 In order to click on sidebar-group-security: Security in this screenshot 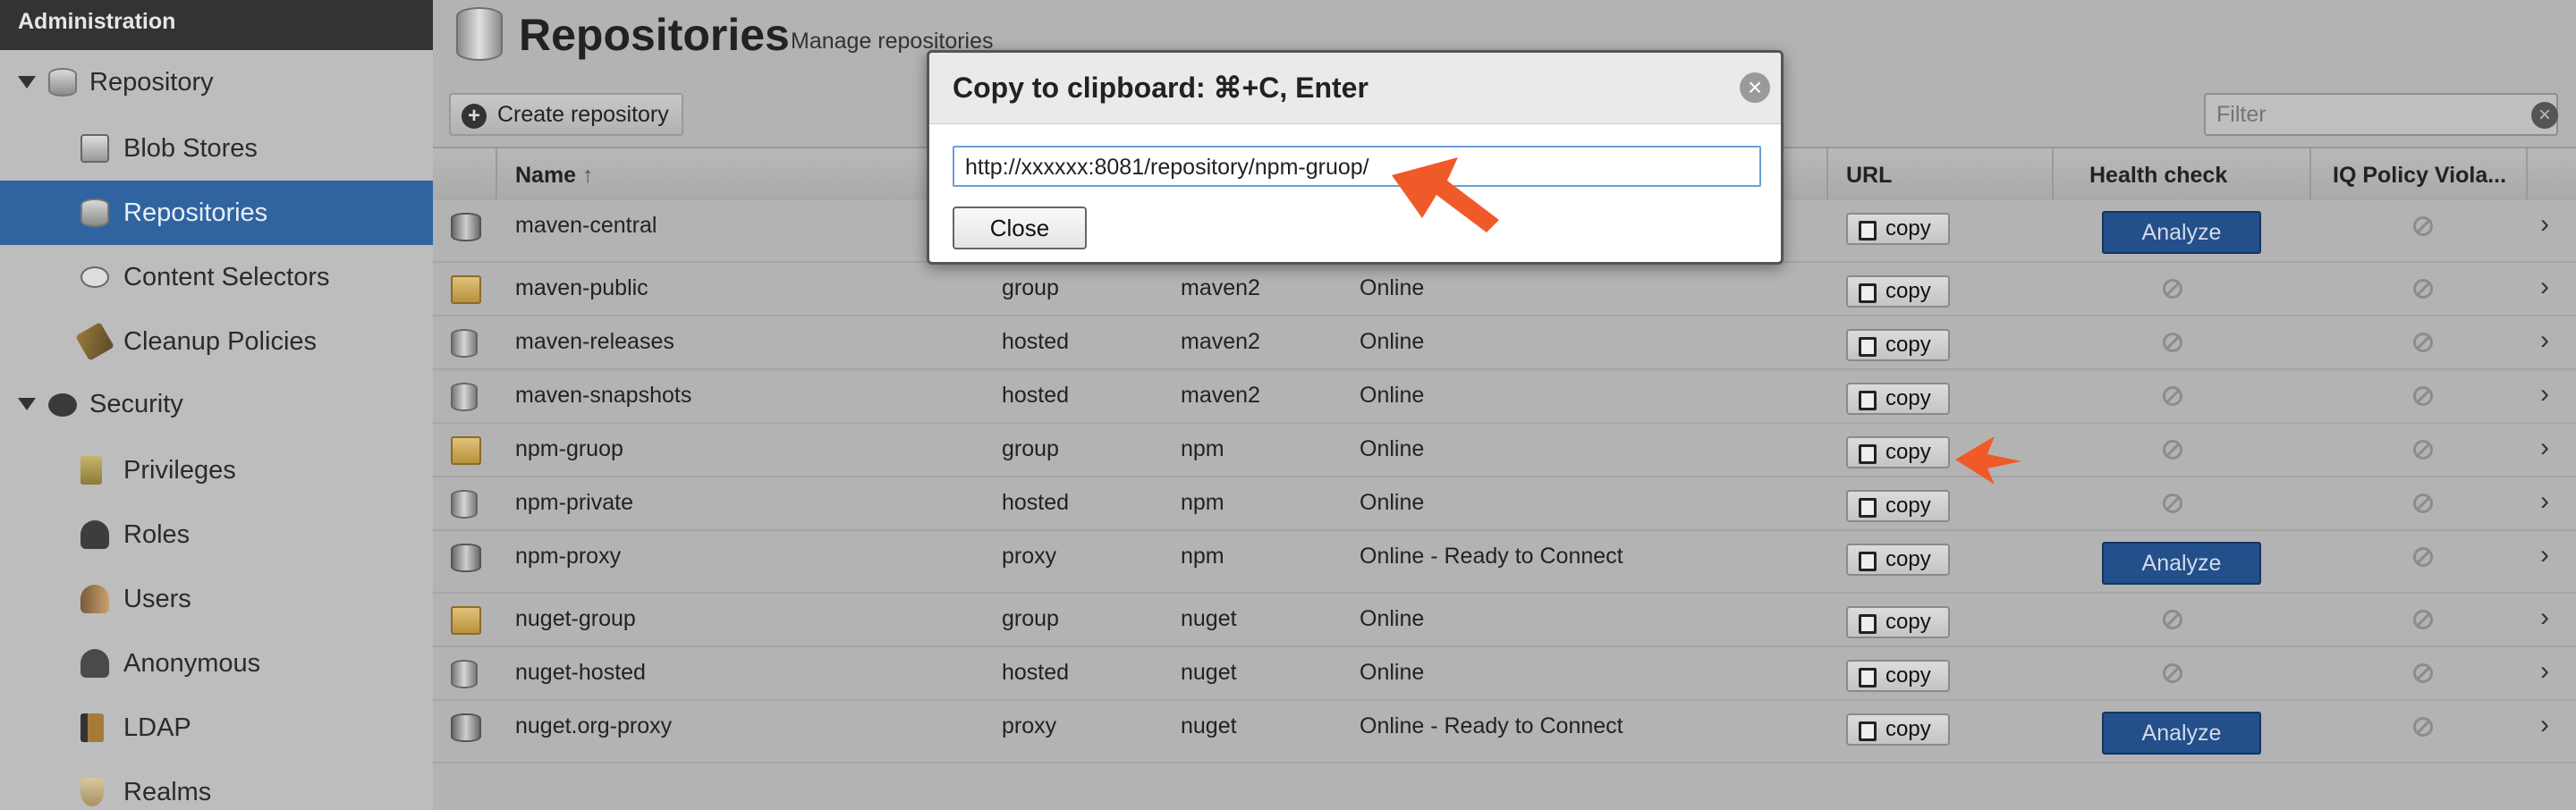, I will do `click(216, 404)`.